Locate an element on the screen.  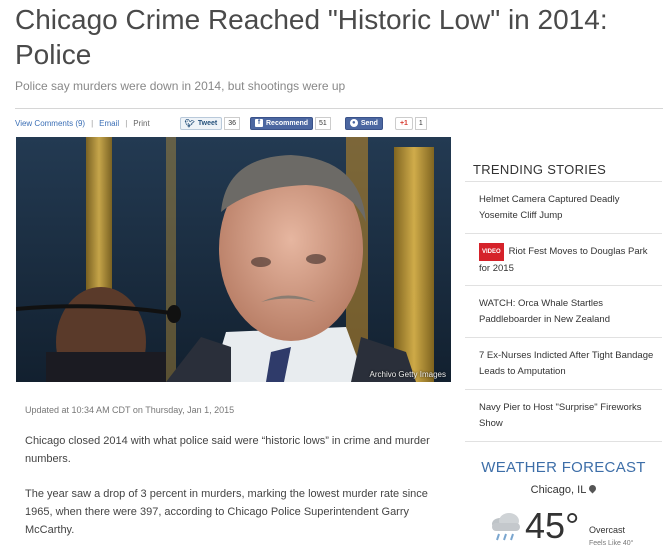
google-plus-button: +1 is located at coordinates (403, 123).